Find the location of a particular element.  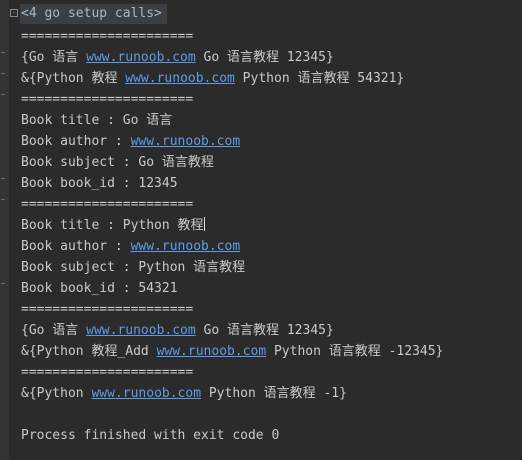

console-line: Book book_id : 12345 is located at coordinates (269, 183).